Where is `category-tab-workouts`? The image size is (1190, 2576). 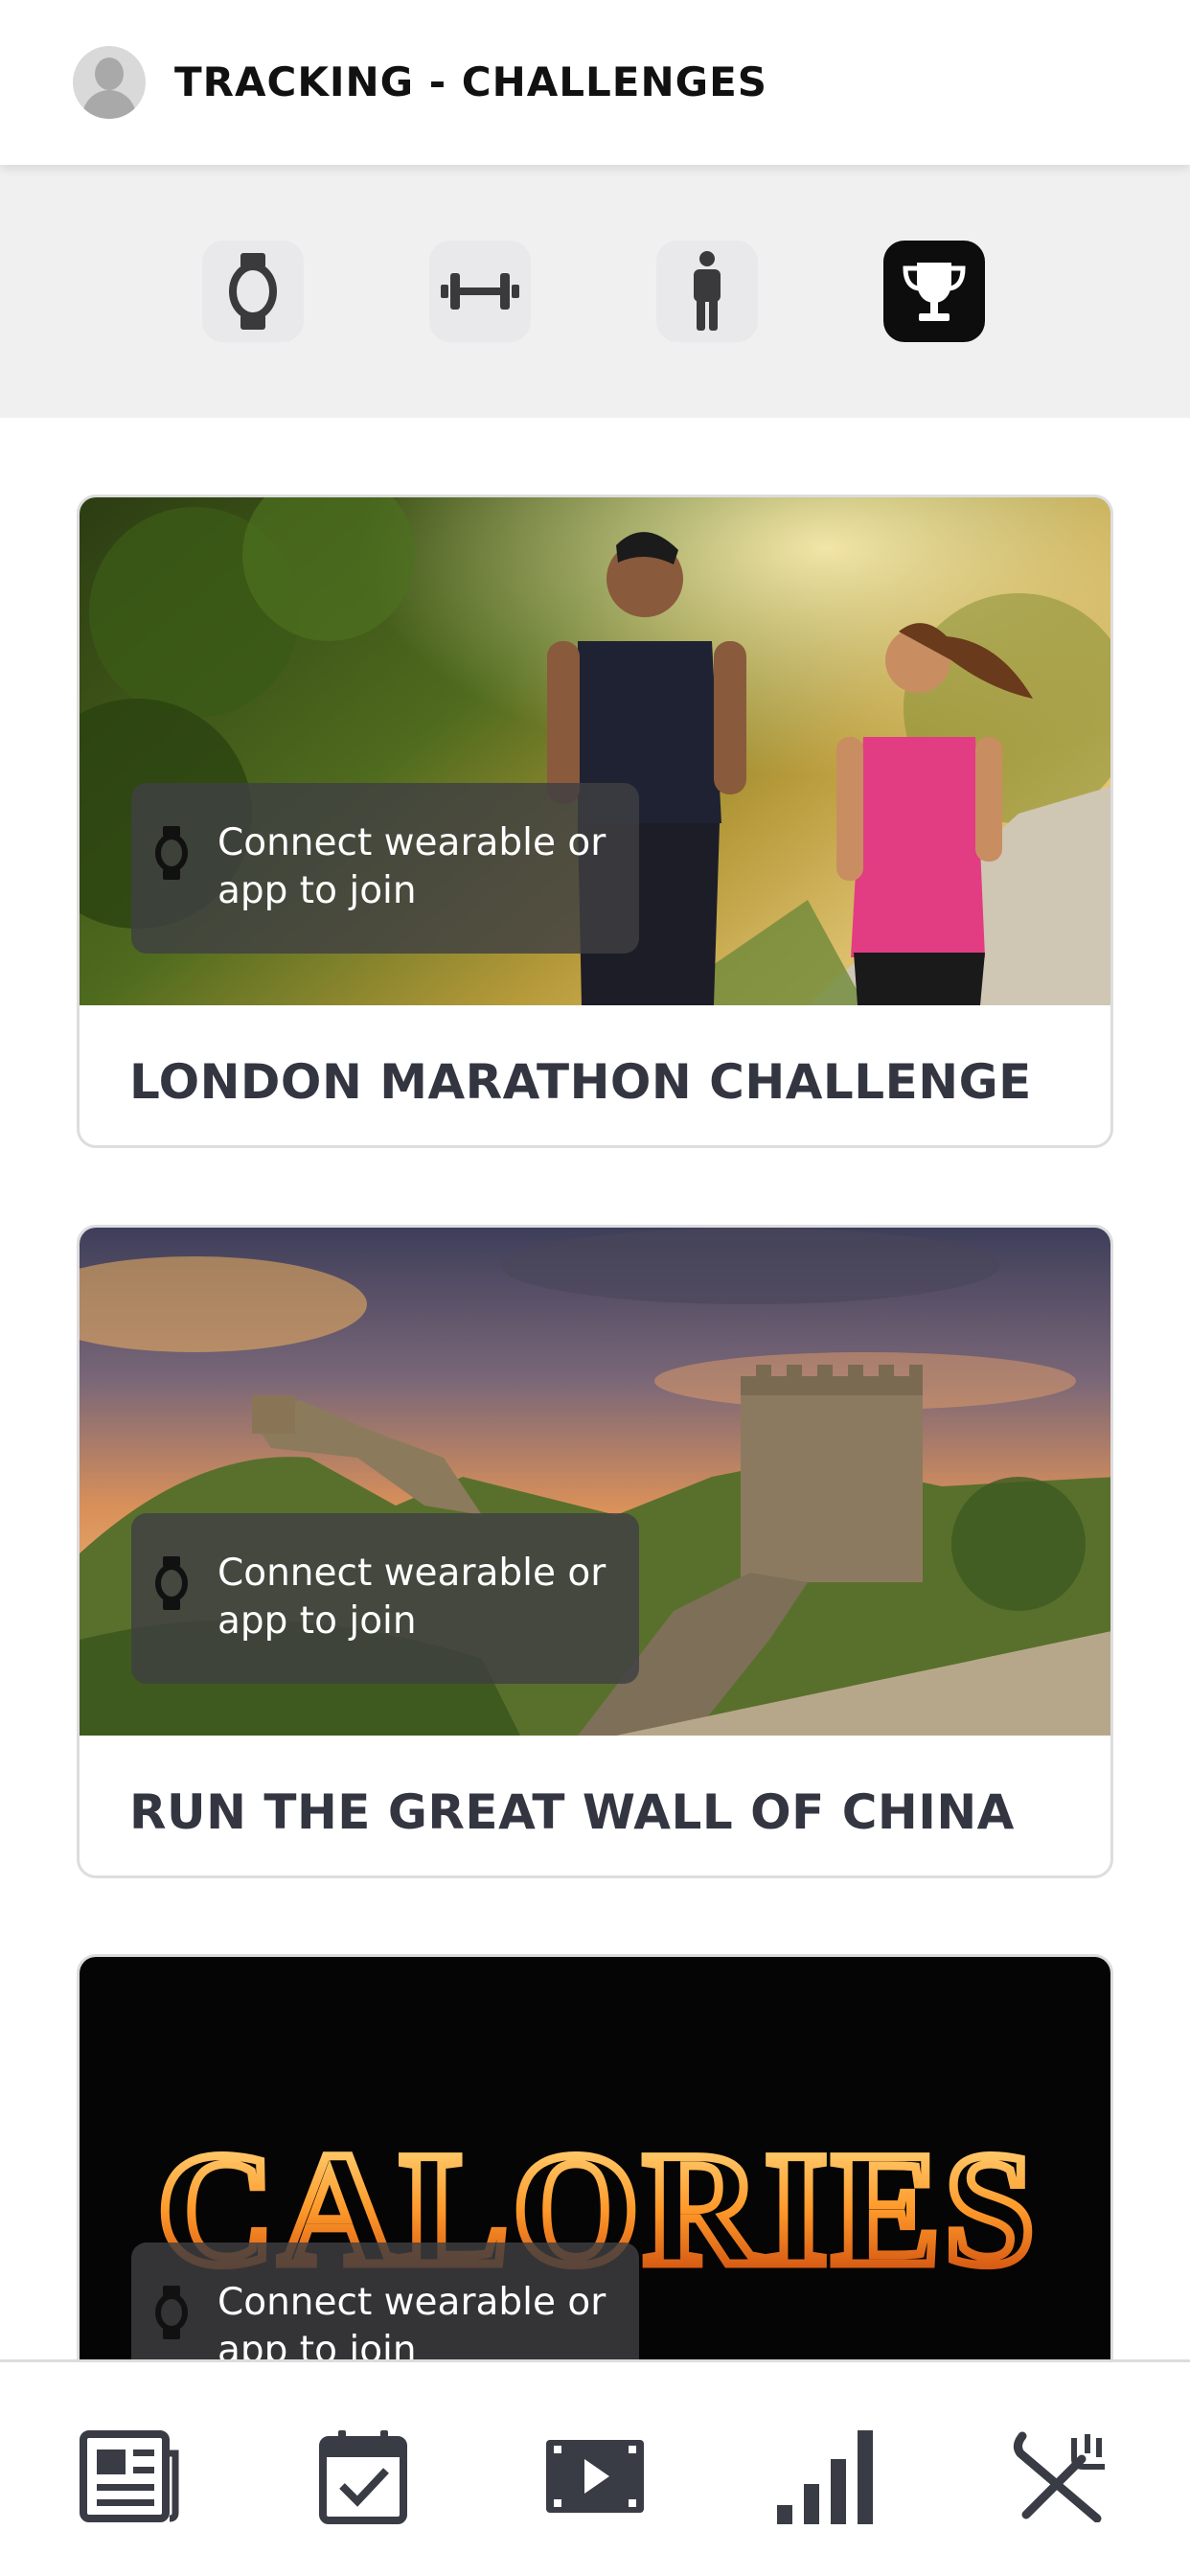 category-tab-workouts is located at coordinates (480, 291).